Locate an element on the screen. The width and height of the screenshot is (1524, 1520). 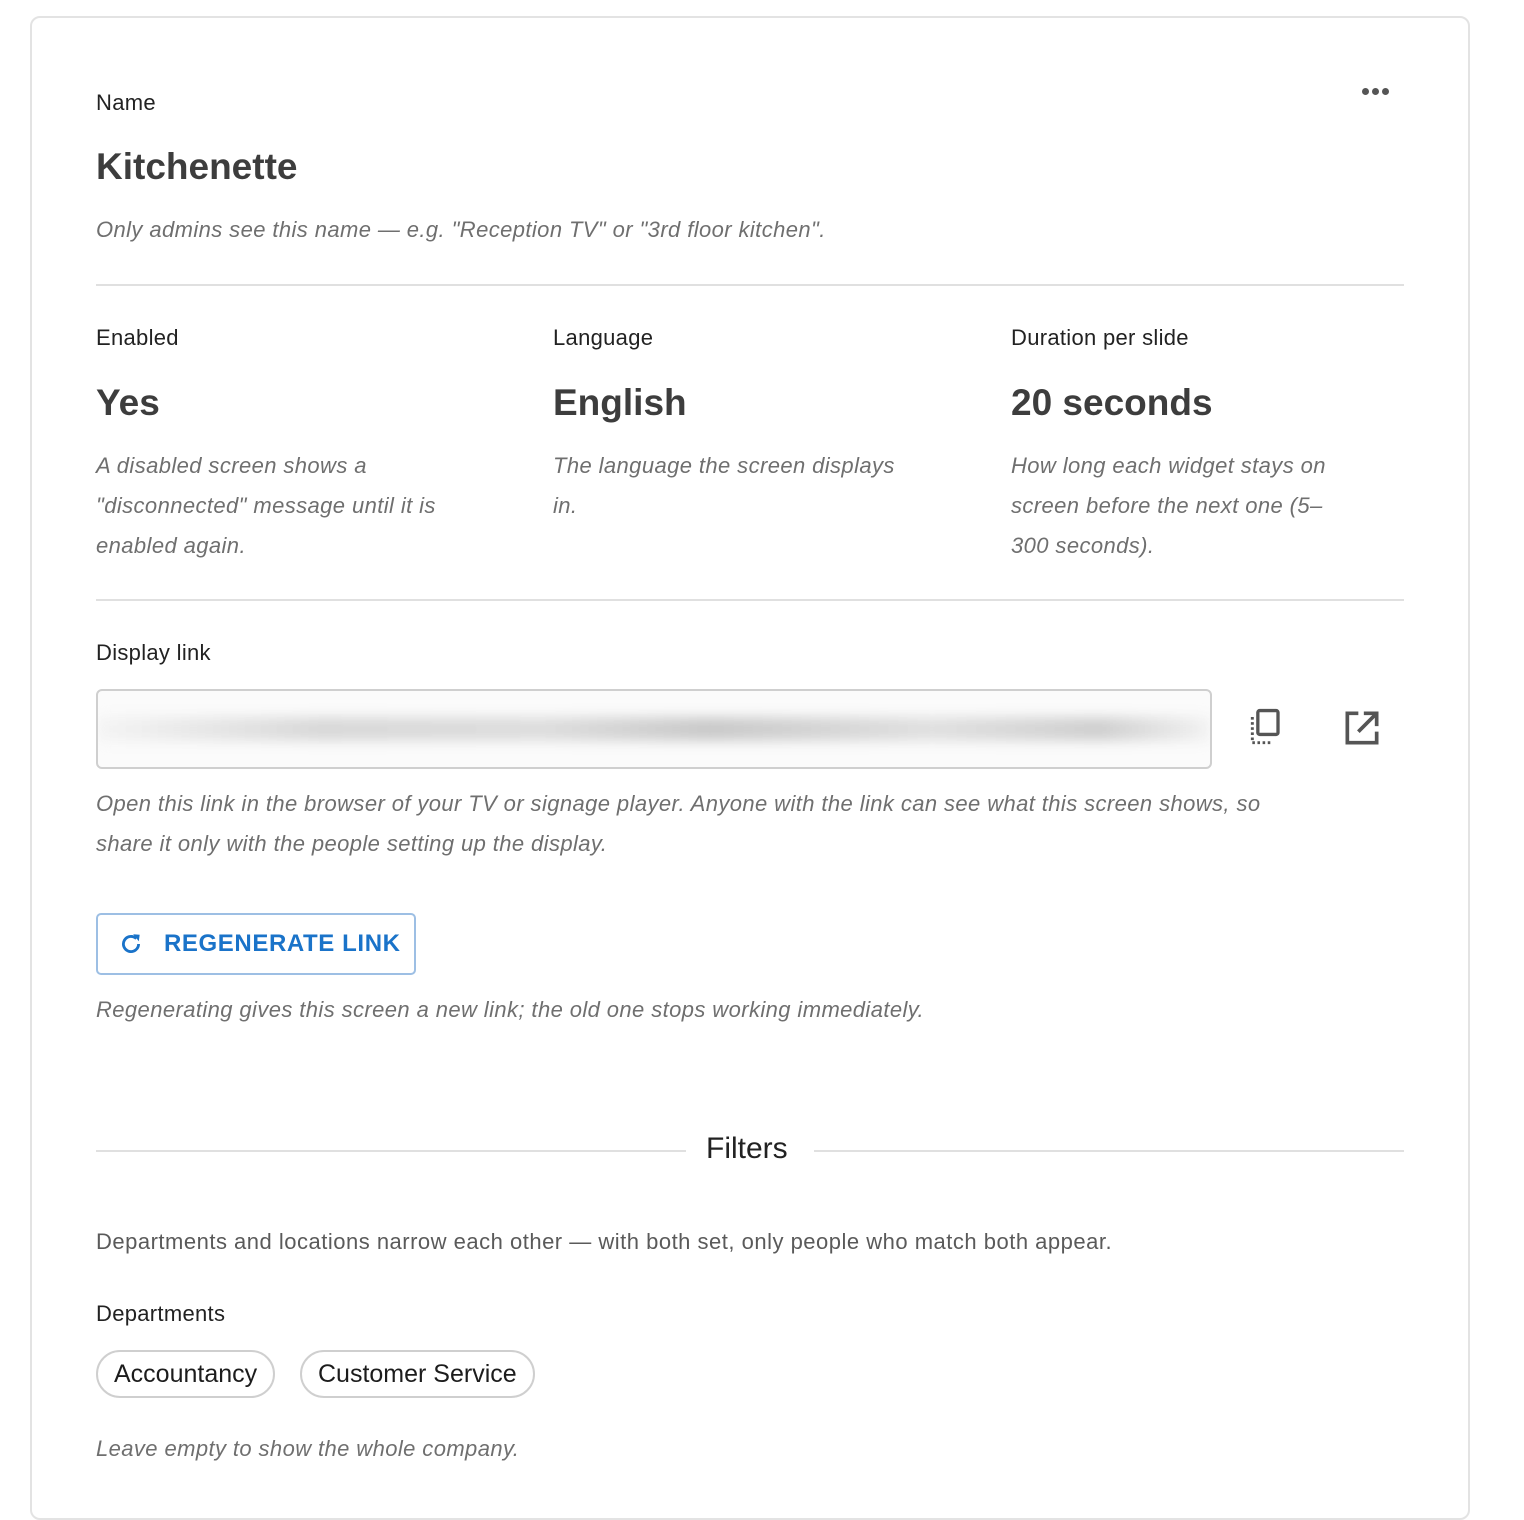
name-label: Name is located at coordinates (126, 102).